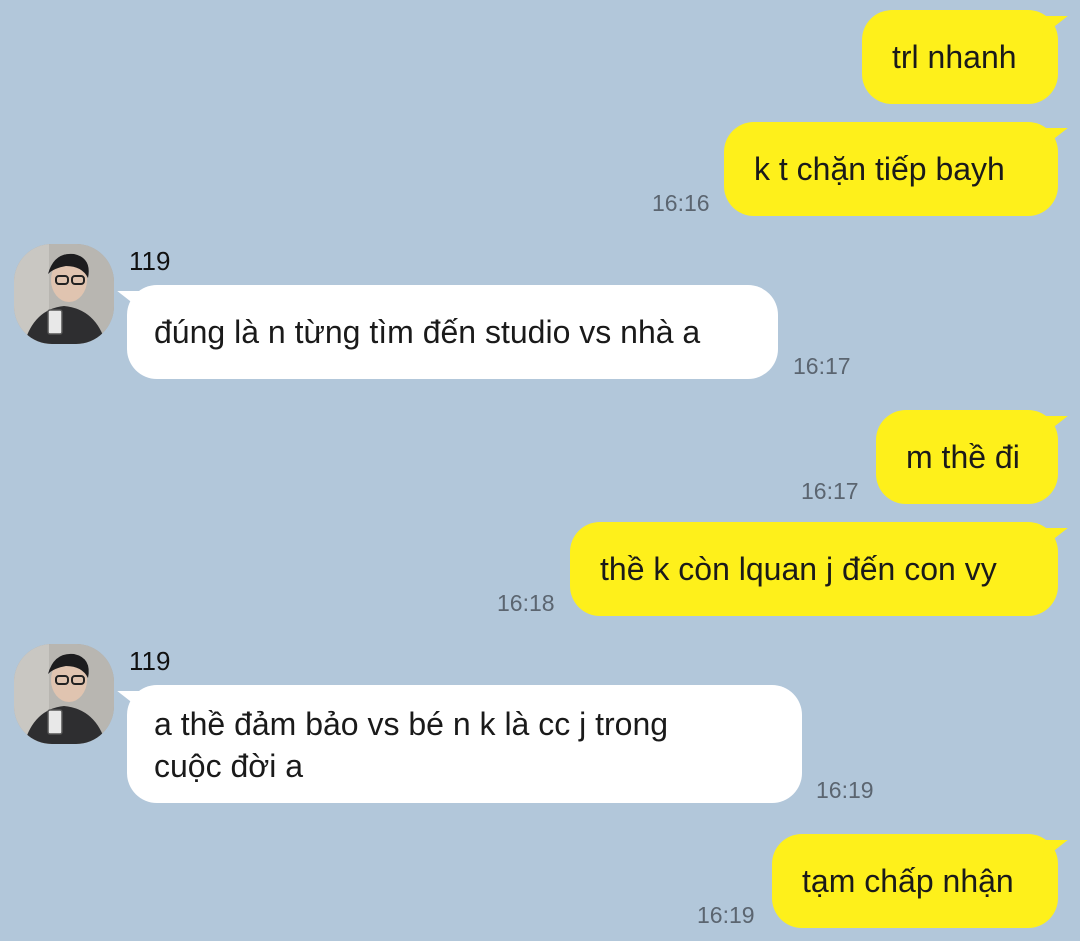 The height and width of the screenshot is (941, 1080). What do you see at coordinates (411, 724) in the screenshot?
I see `message-text-line: a thề đảm bảo vs bé n k là cc j trong` at bounding box center [411, 724].